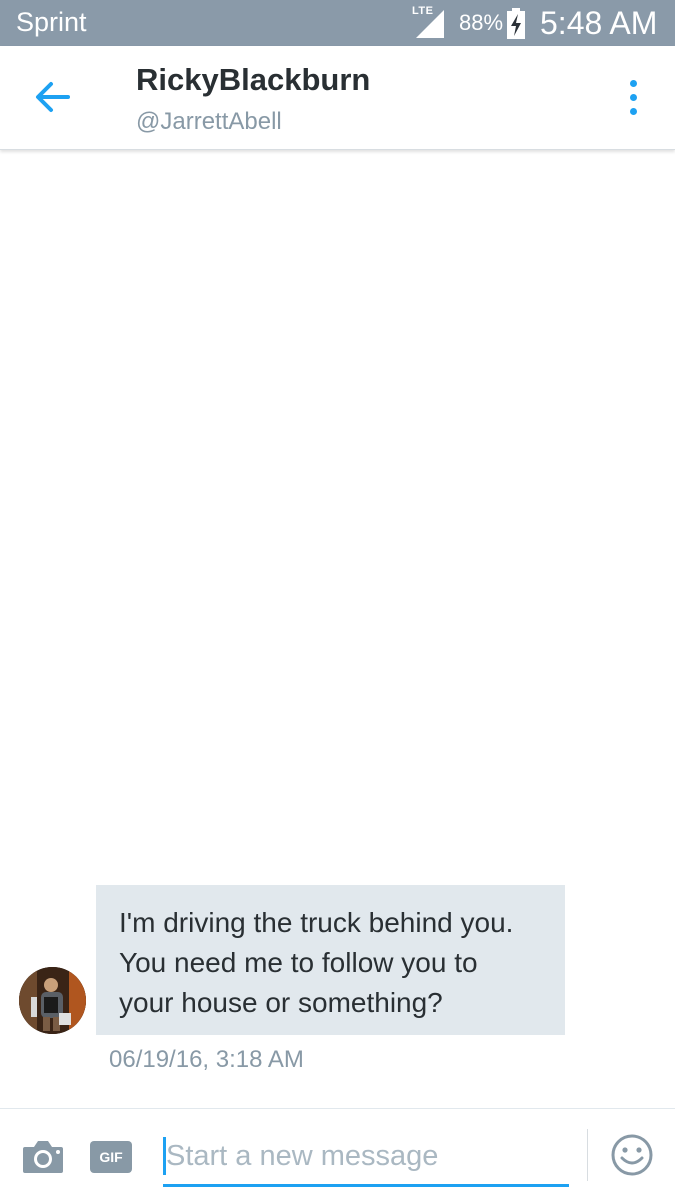 The height and width of the screenshot is (1200, 675). I want to click on avatar-photo, so click(52, 1000).